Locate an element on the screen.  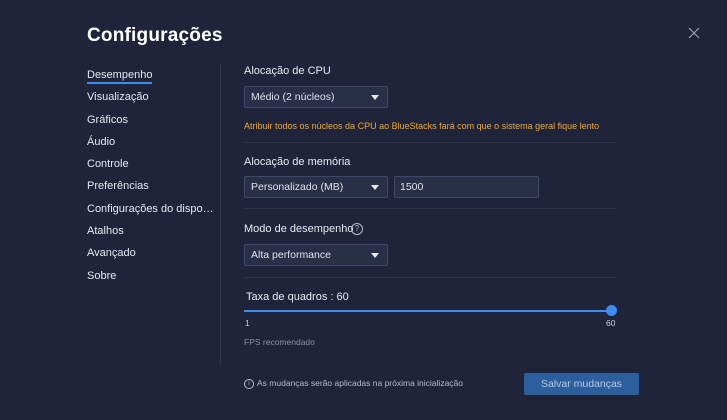
performance-select-value: Alta performance is located at coordinates (291, 255).